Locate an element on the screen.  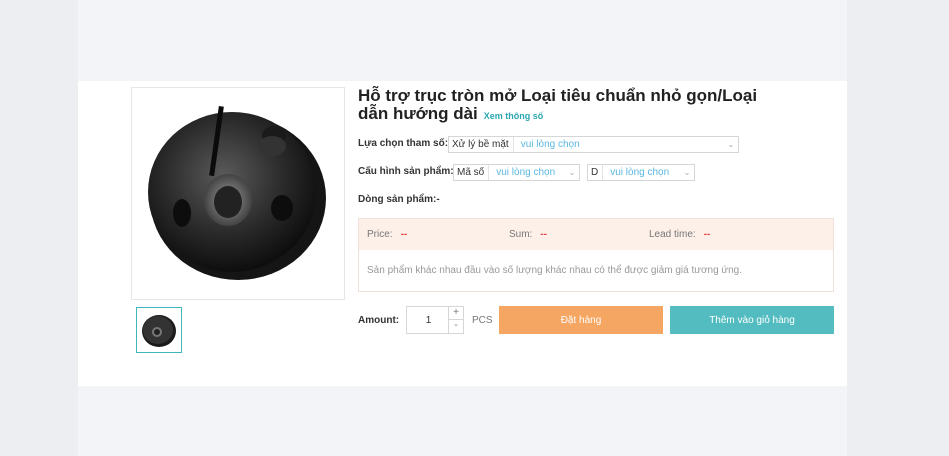
param-label: Lựa chọn tham số: is located at coordinates (403, 143).